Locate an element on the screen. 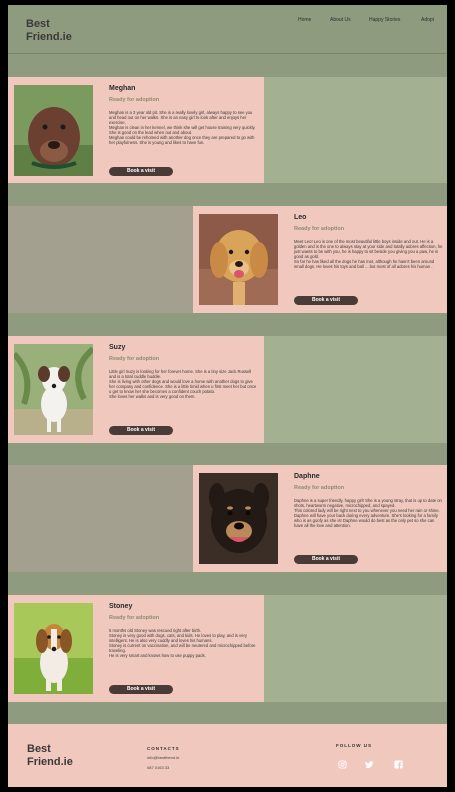 This screenshot has height=792, width=455. book-visit-button-suzy: Book a visit is located at coordinates (141, 430).